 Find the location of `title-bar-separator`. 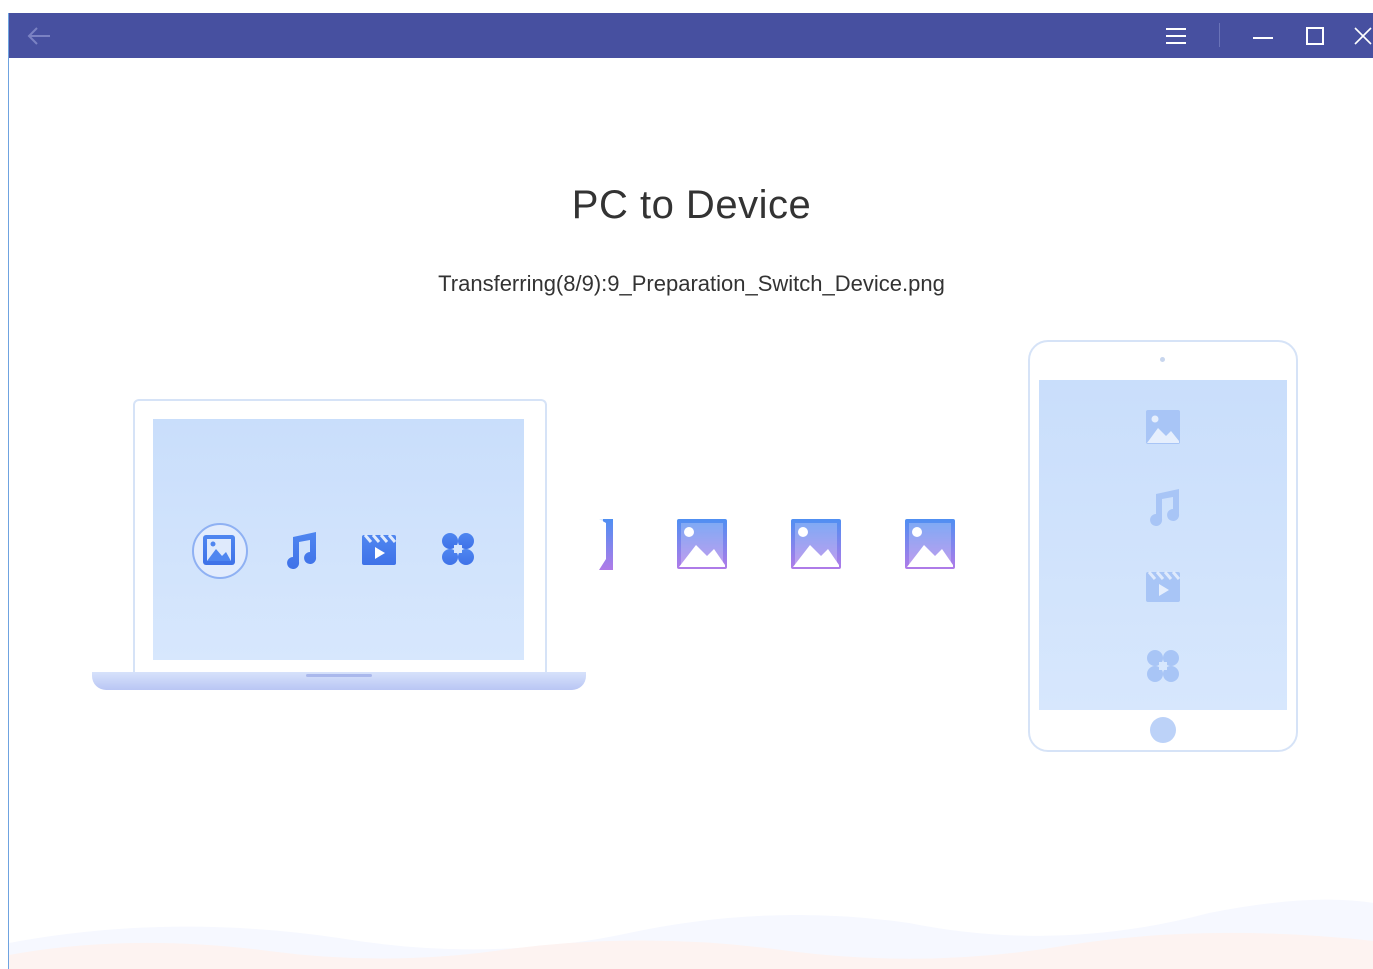

title-bar-separator is located at coordinates (1219, 35).